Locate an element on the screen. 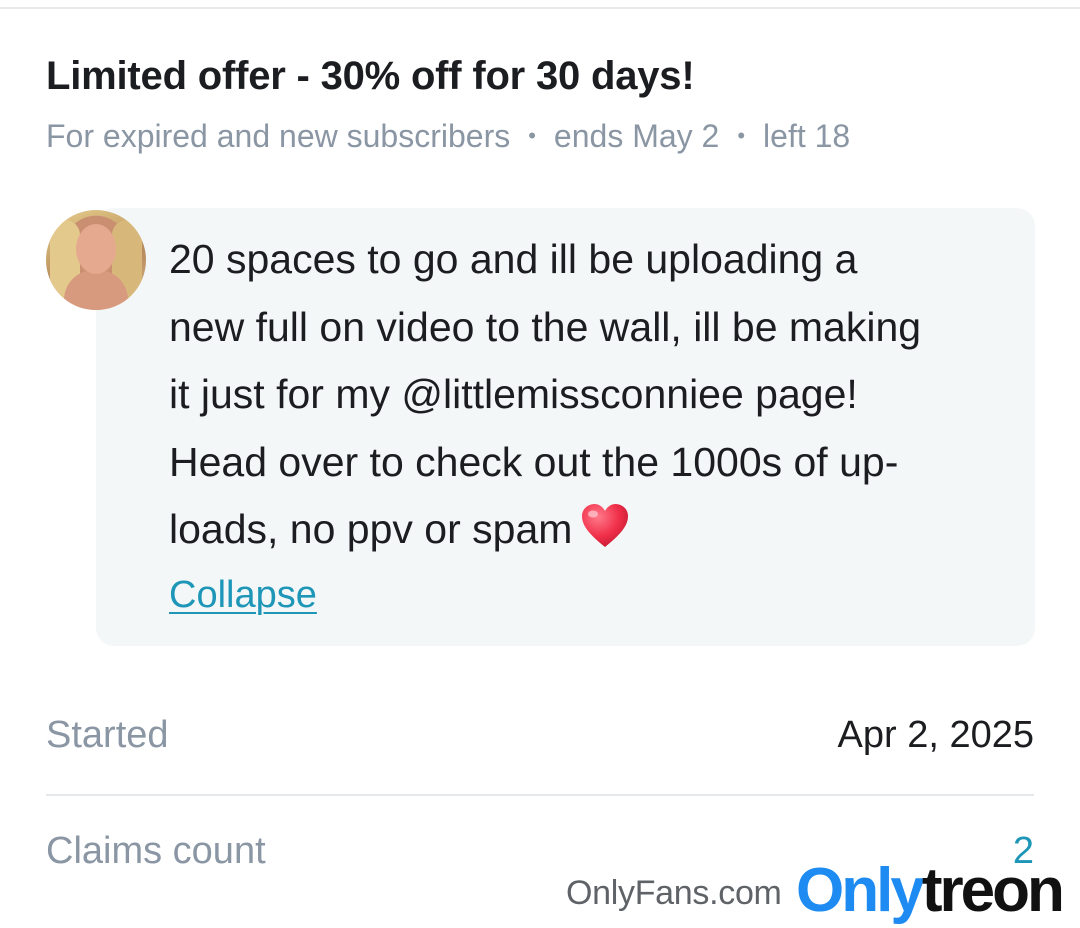  message-line: 20 spaces to go and ill be uploading a is located at coordinates (513, 259).